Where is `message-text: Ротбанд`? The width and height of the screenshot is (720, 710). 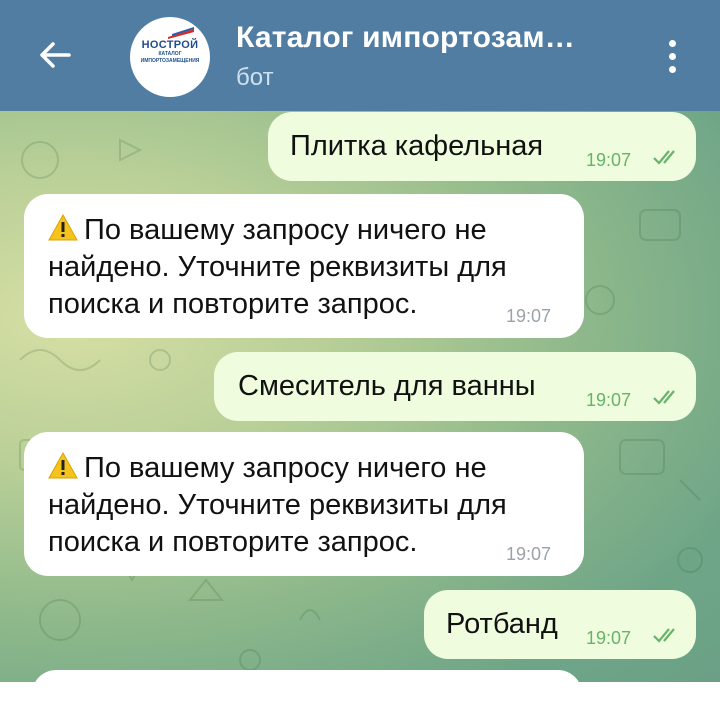
message-text: Ротбанд is located at coordinates (502, 624).